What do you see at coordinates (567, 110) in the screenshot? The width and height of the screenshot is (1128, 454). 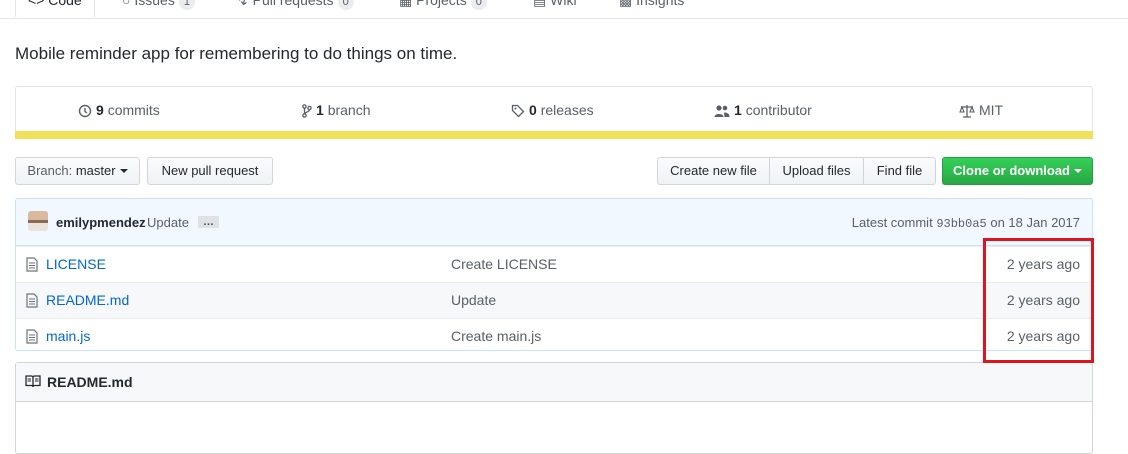 I see `releases-label: releases` at bounding box center [567, 110].